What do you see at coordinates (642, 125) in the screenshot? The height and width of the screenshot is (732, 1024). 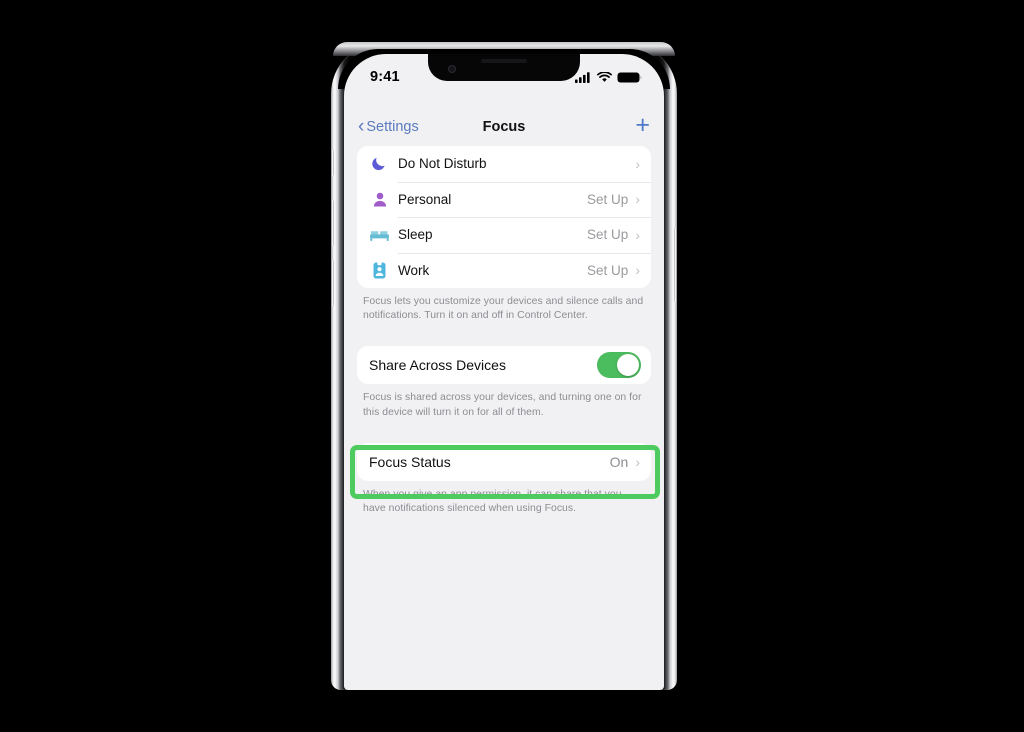 I see `plus-icon: +` at bounding box center [642, 125].